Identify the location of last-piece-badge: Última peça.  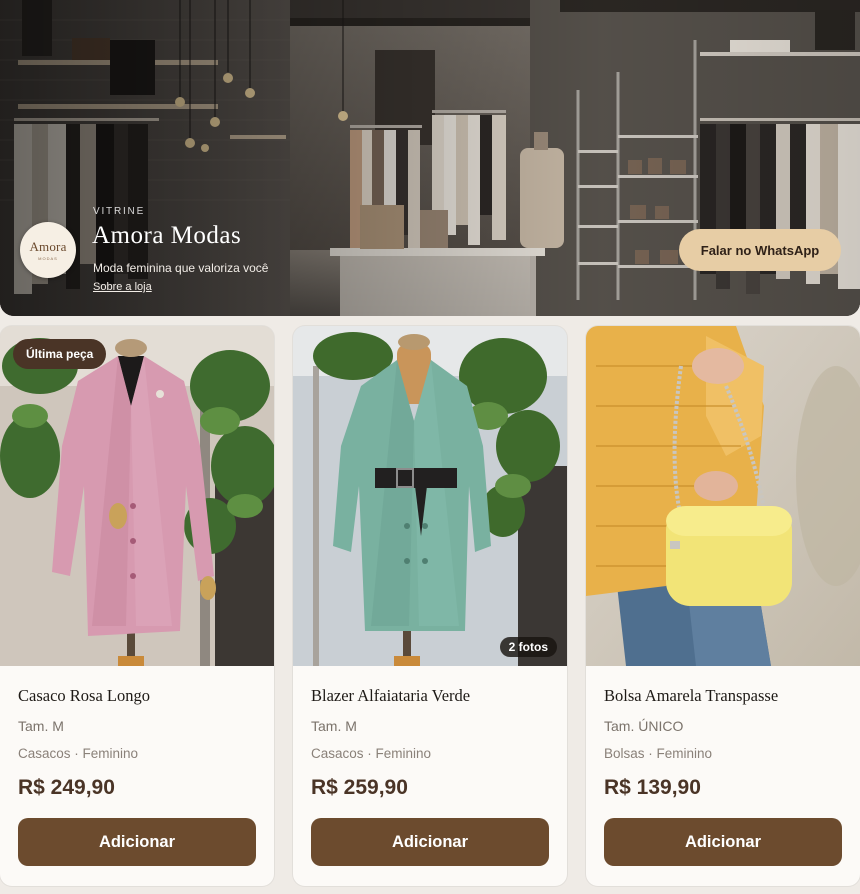
(60, 354).